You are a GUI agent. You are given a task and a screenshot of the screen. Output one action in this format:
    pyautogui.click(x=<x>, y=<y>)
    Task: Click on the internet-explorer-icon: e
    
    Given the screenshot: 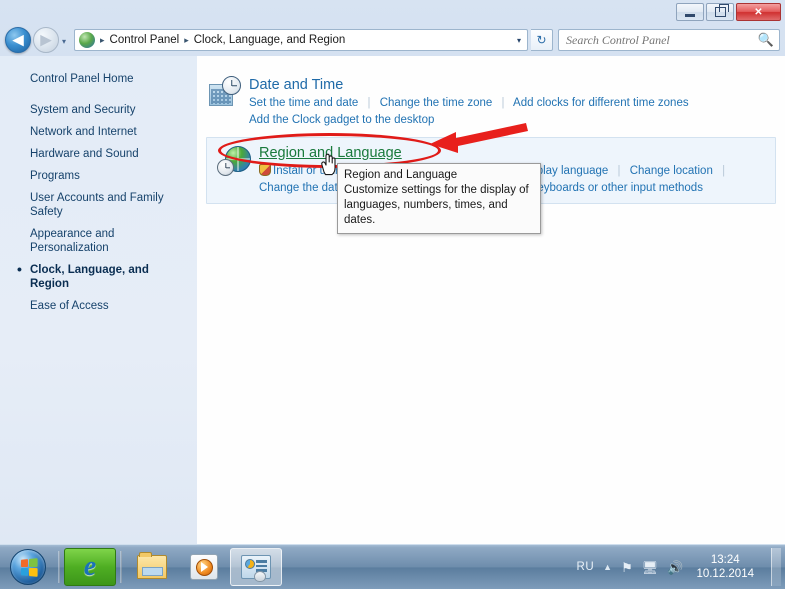 What is the action you would take?
    pyautogui.click(x=90, y=566)
    